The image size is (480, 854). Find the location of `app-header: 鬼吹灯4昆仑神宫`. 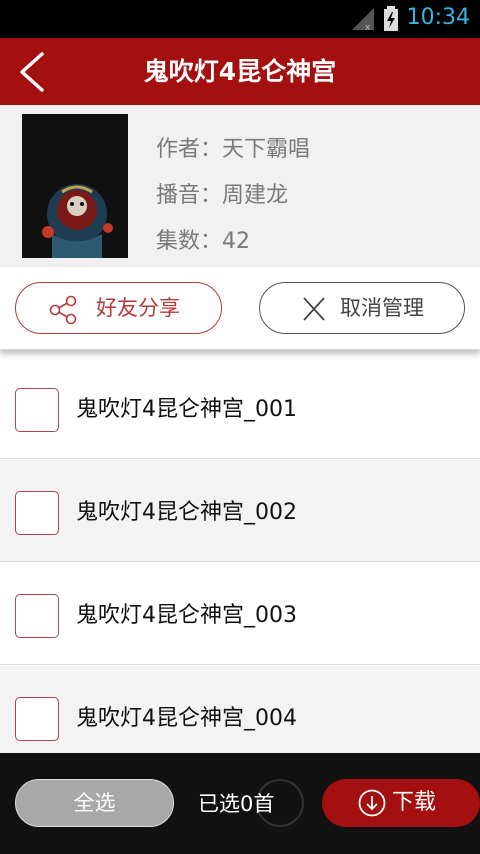

app-header: 鬼吹灯4昆仑神宫 is located at coordinates (240, 71).